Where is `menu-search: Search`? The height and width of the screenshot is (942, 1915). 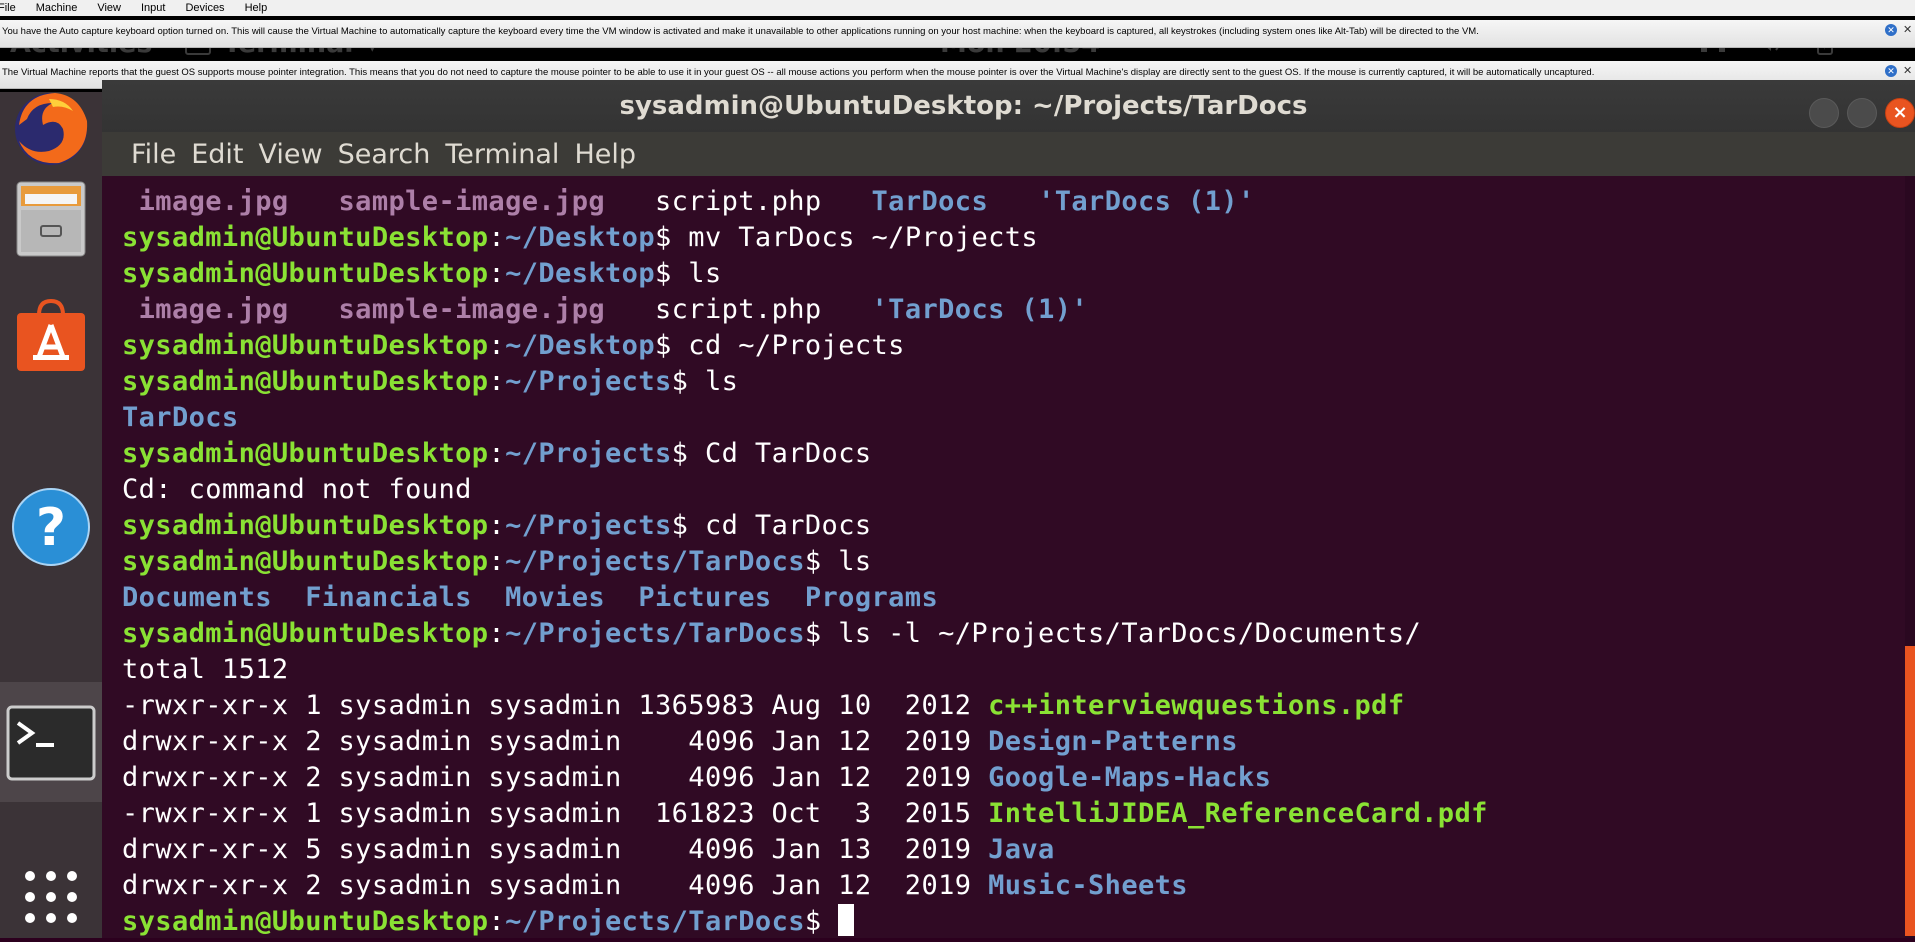
menu-search: Search is located at coordinates (392, 154).